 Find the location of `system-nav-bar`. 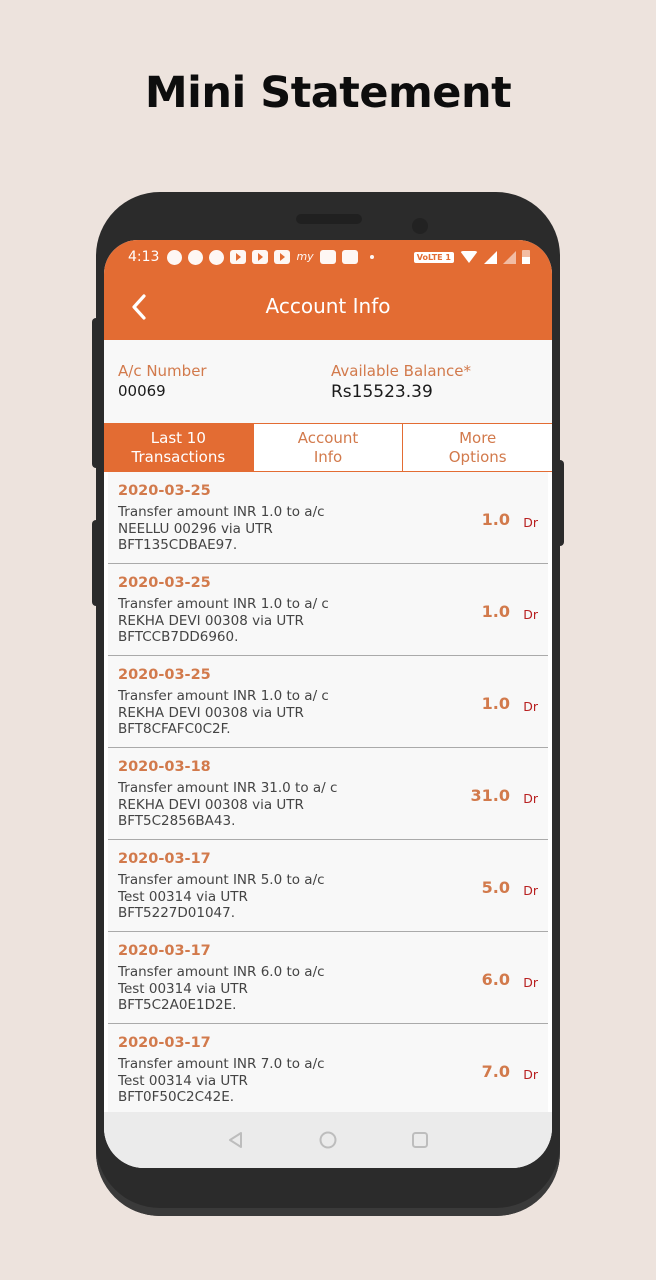

system-nav-bar is located at coordinates (328, 1140).